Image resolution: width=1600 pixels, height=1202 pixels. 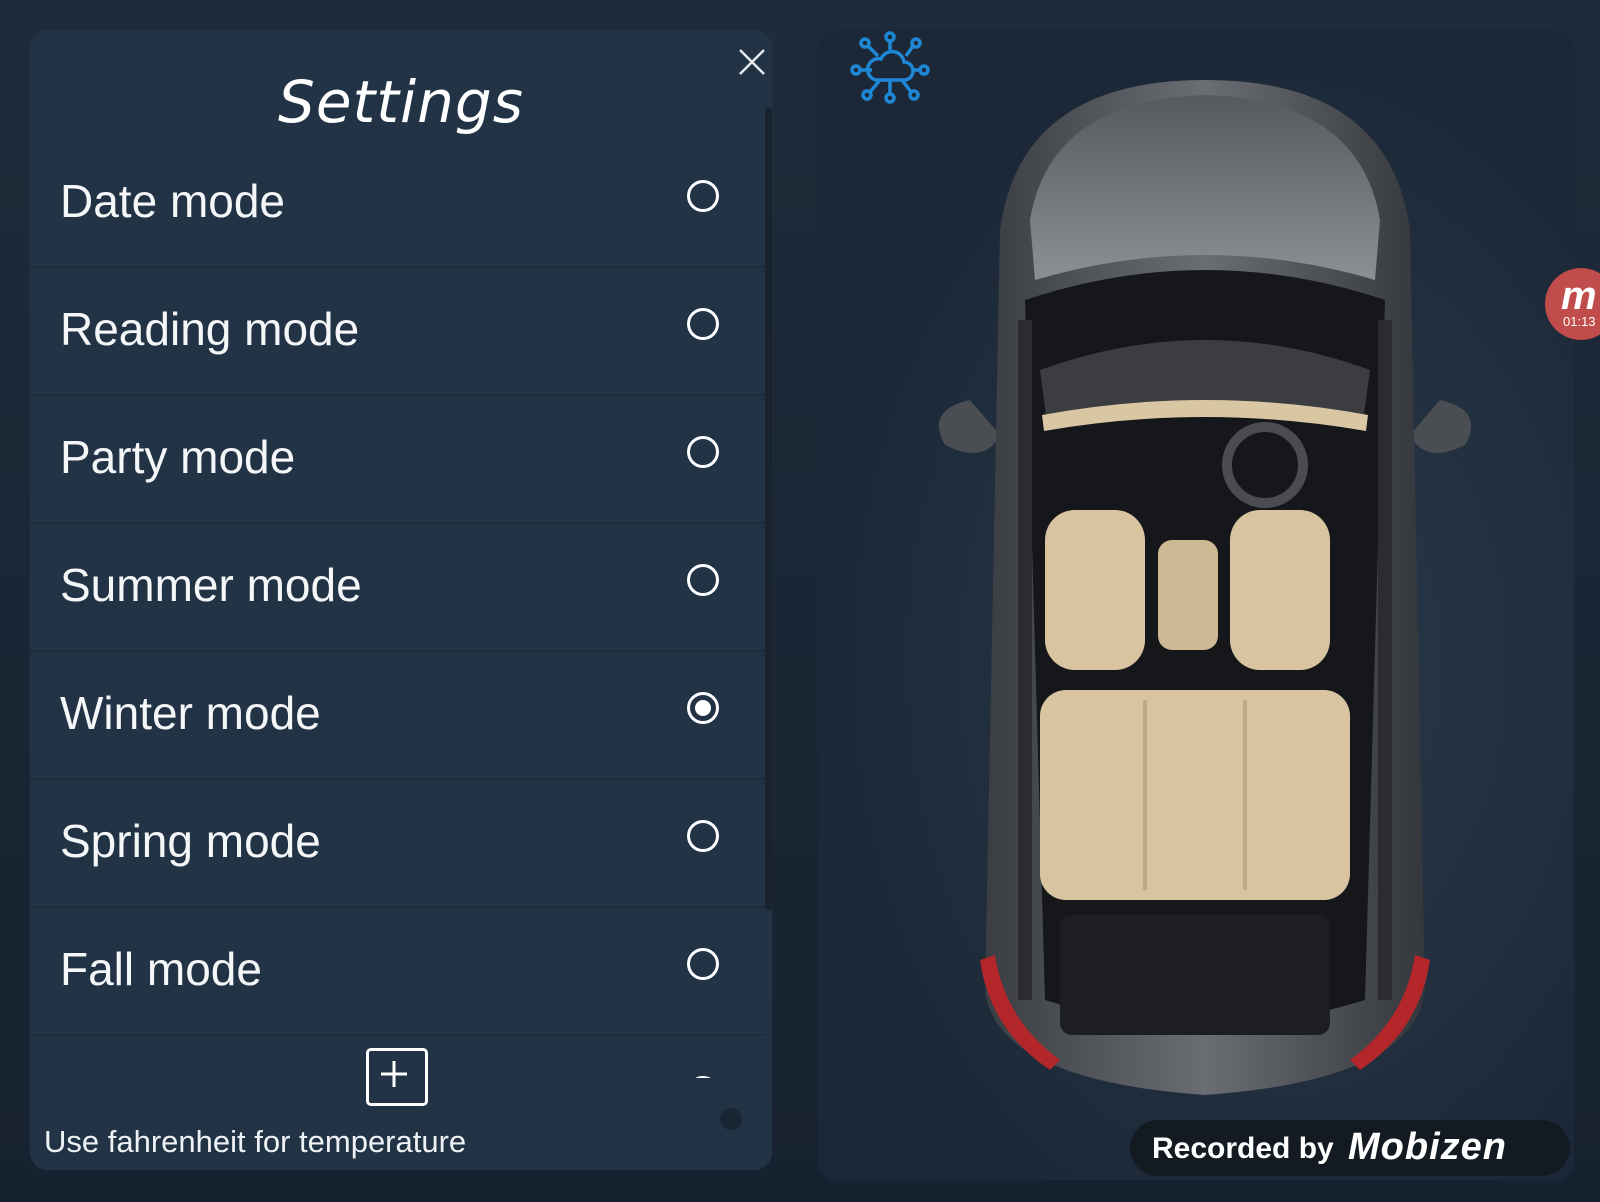 I want to click on cloud-network-icon, so click(x=890, y=67).